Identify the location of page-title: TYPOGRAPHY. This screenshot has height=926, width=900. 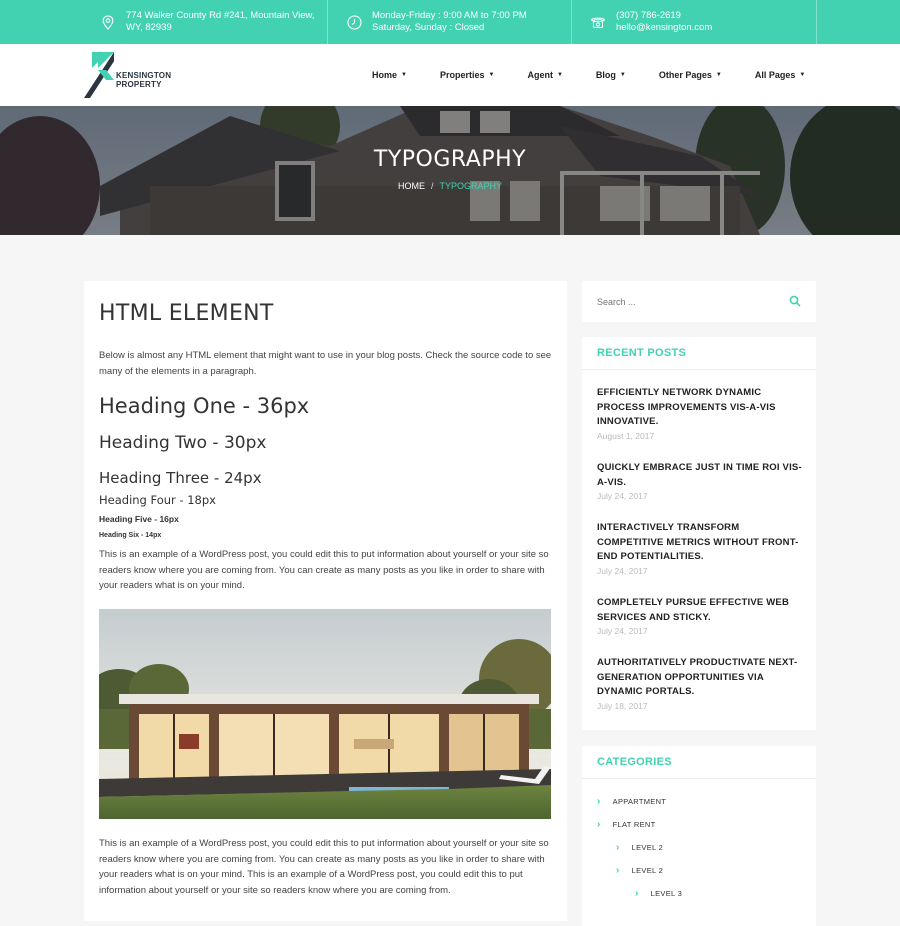
(450, 159).